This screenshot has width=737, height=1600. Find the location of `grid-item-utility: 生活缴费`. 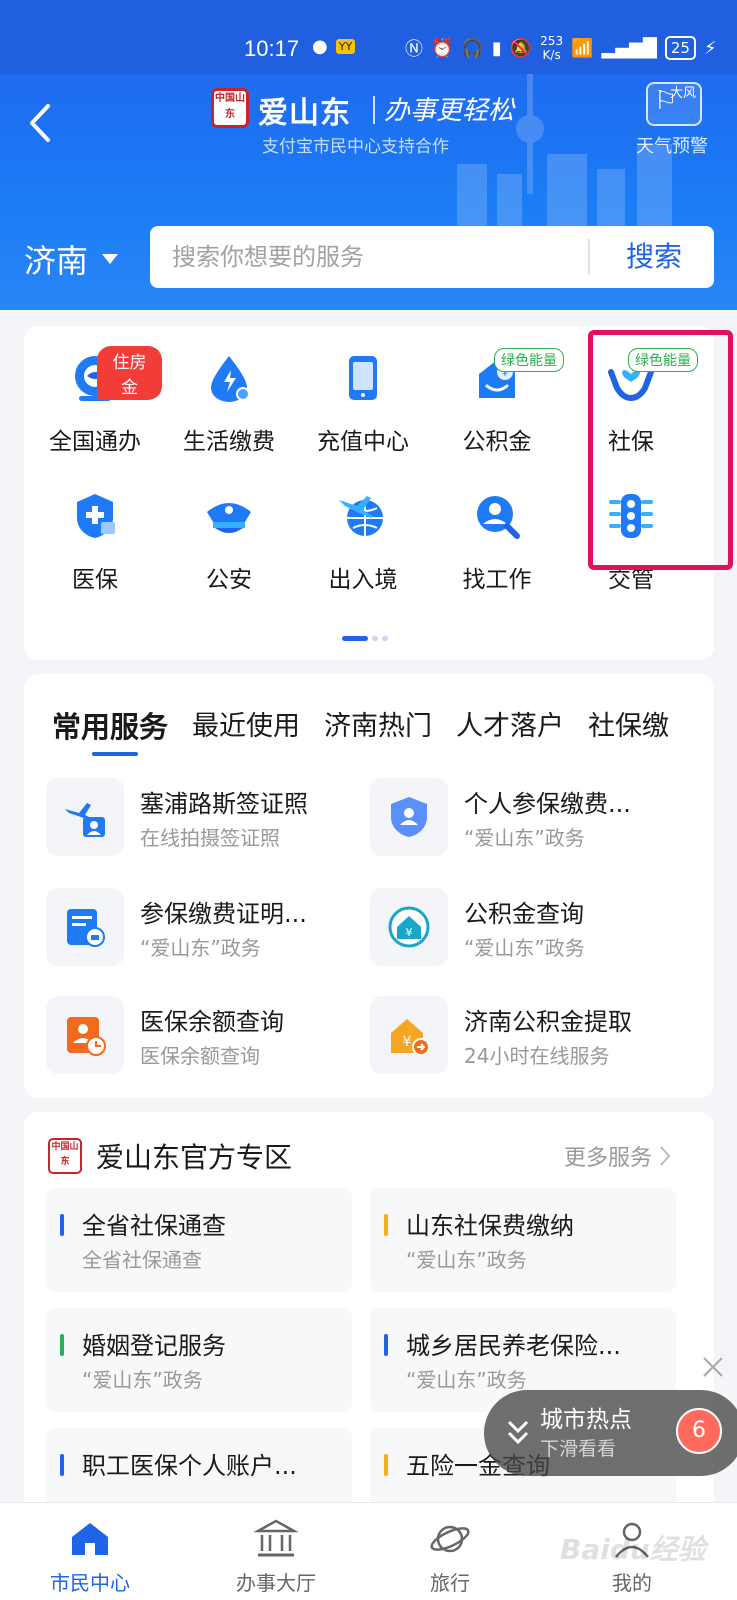

grid-item-utility: 生活缴费 is located at coordinates (229, 395).